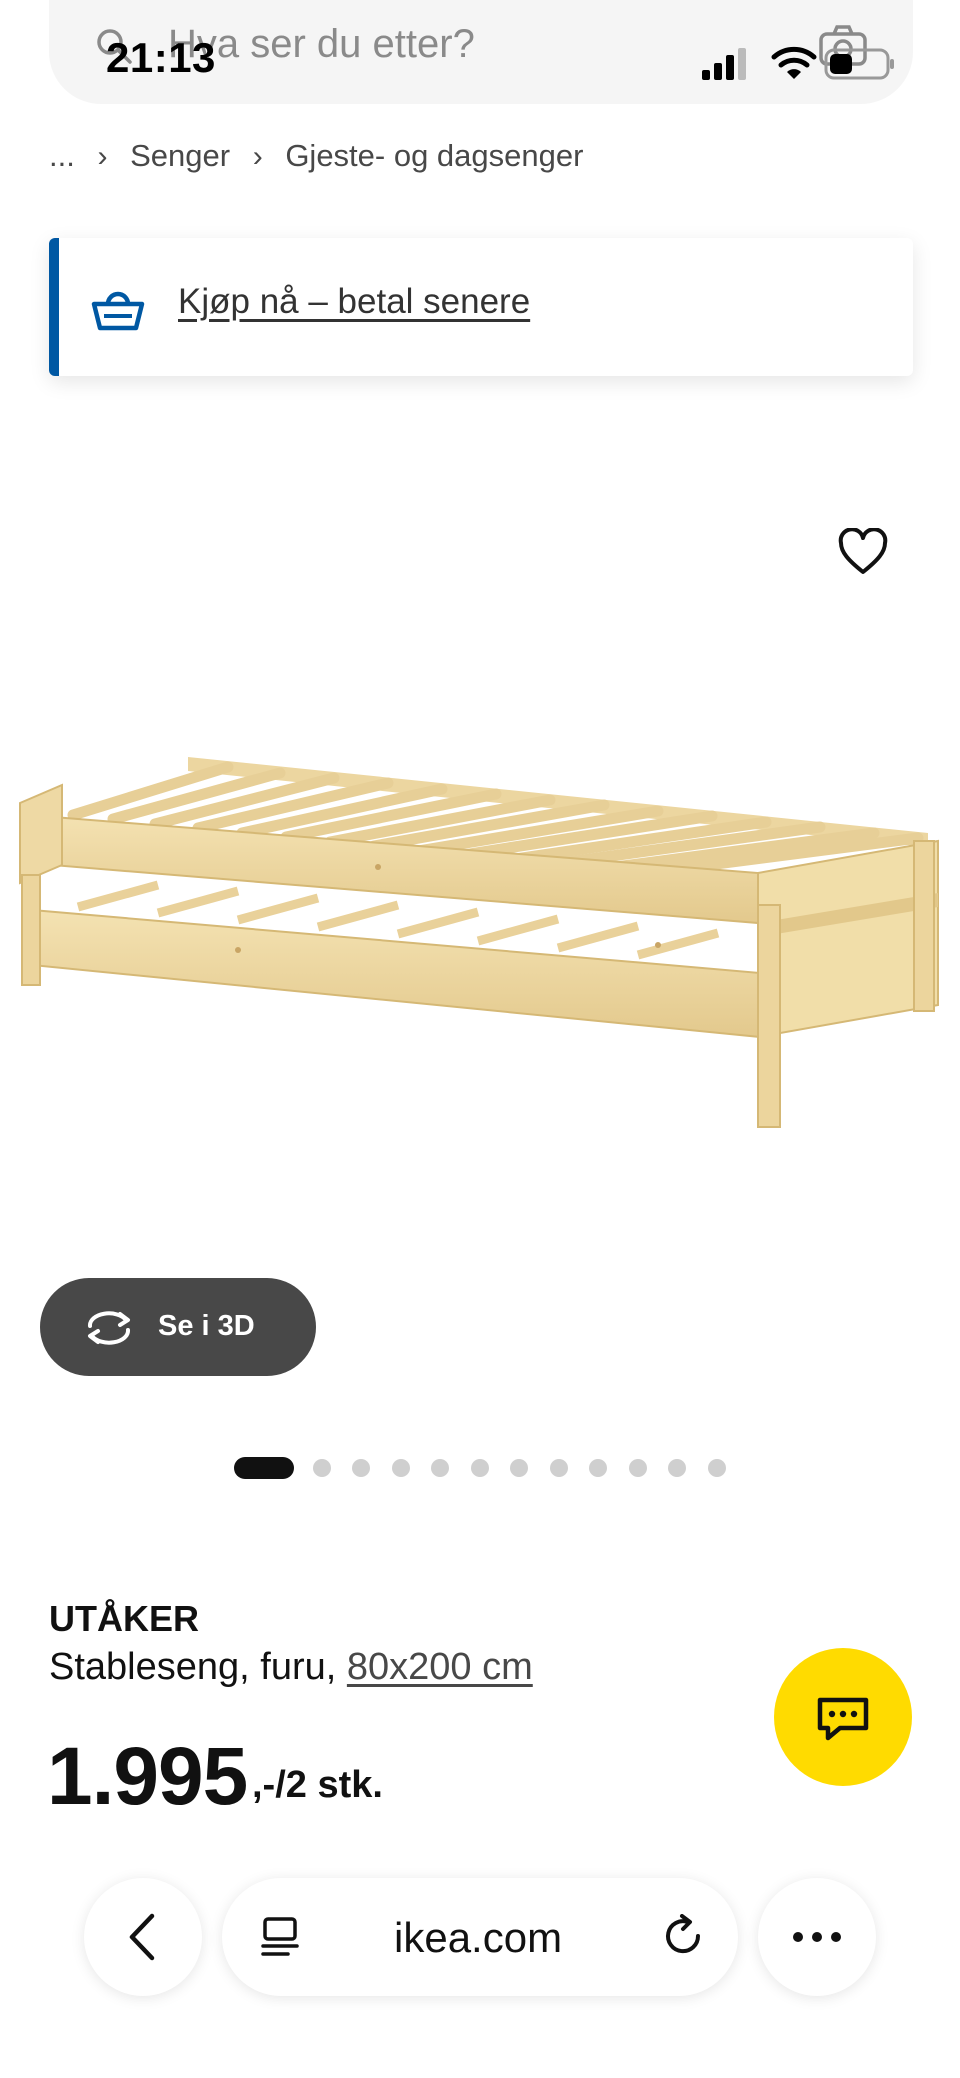 This screenshot has width=960, height=2078. I want to click on battery-icon, so click(859, 64).